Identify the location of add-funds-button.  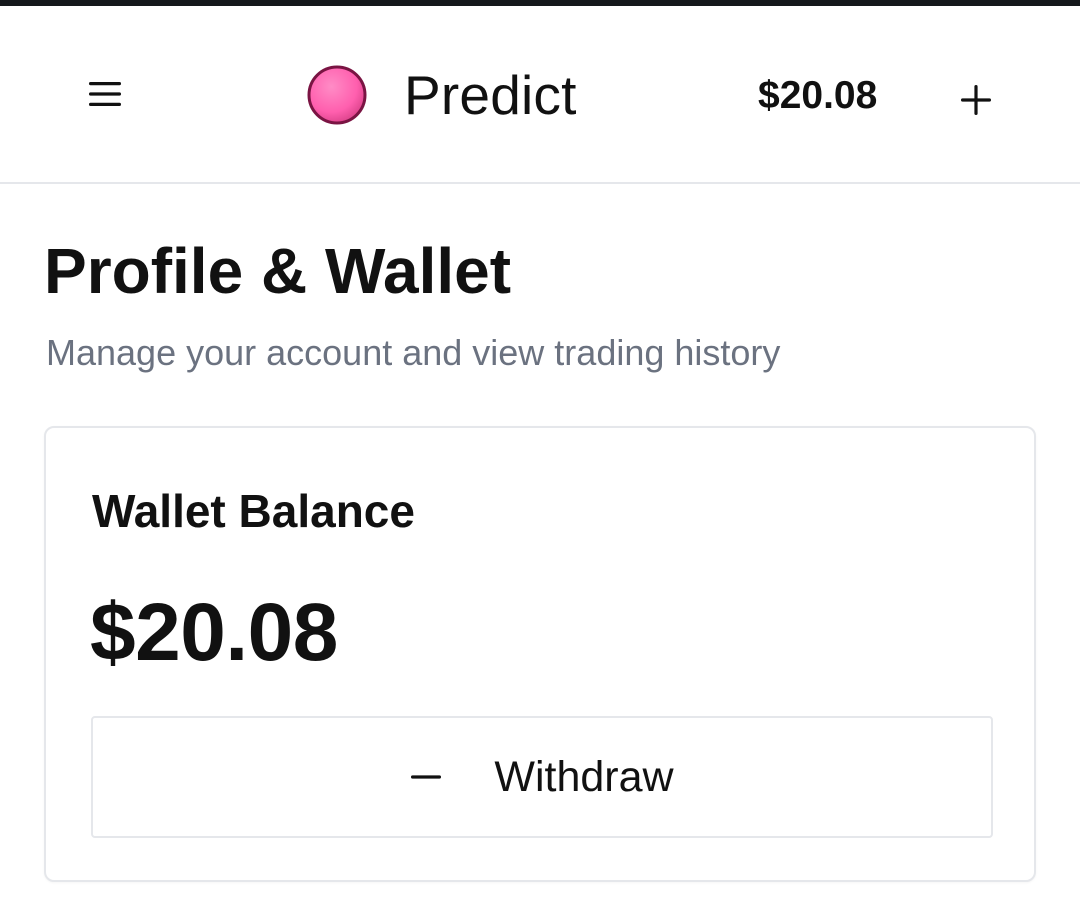
(976, 100).